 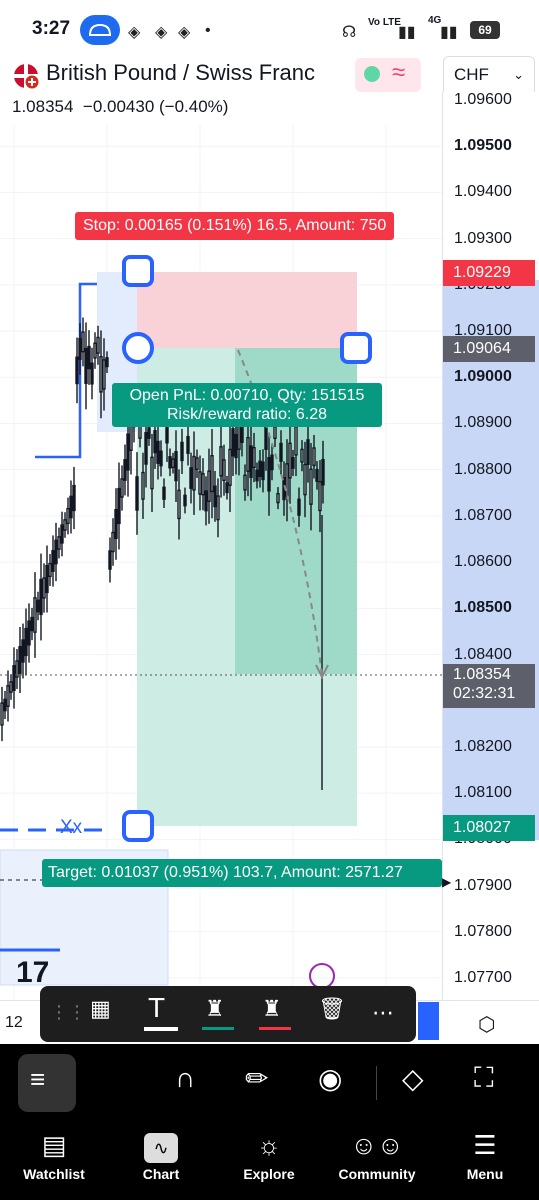 What do you see at coordinates (376, 1083) in the screenshot?
I see `toolbar-divider` at bounding box center [376, 1083].